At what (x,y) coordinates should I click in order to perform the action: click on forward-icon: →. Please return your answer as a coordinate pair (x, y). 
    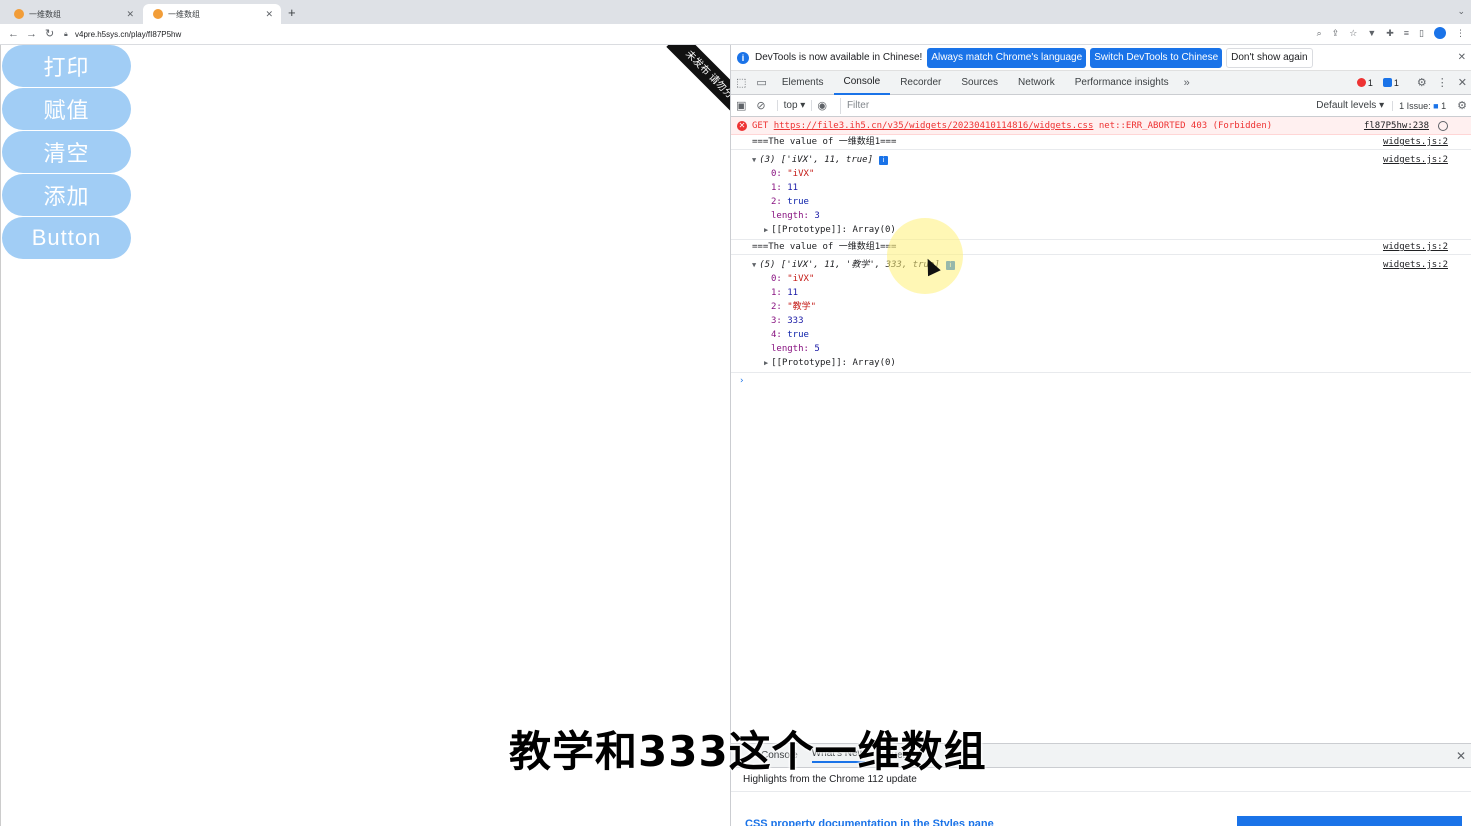
    Looking at the image, I should click on (31, 34).